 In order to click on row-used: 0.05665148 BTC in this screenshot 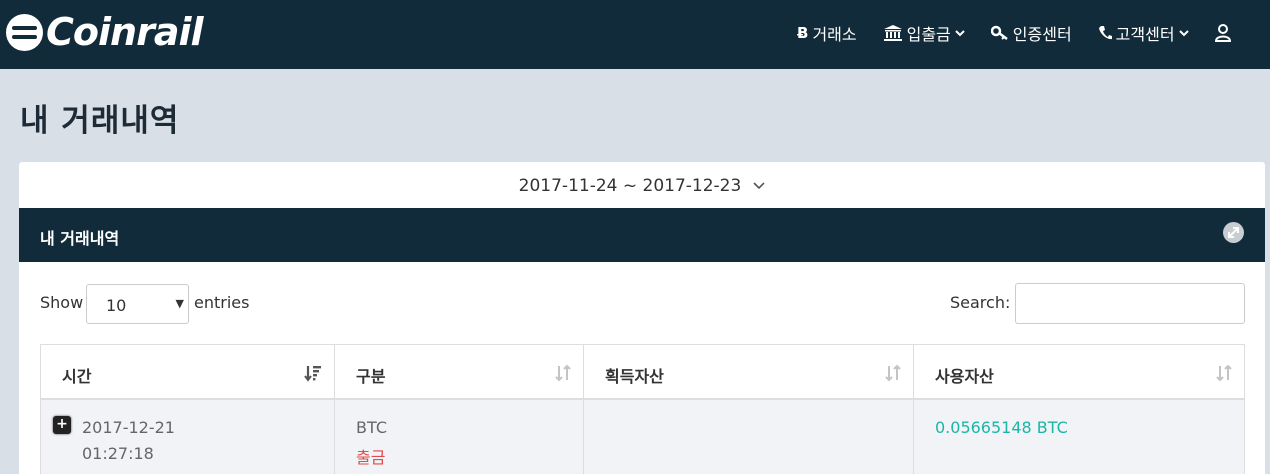, I will do `click(1001, 427)`.